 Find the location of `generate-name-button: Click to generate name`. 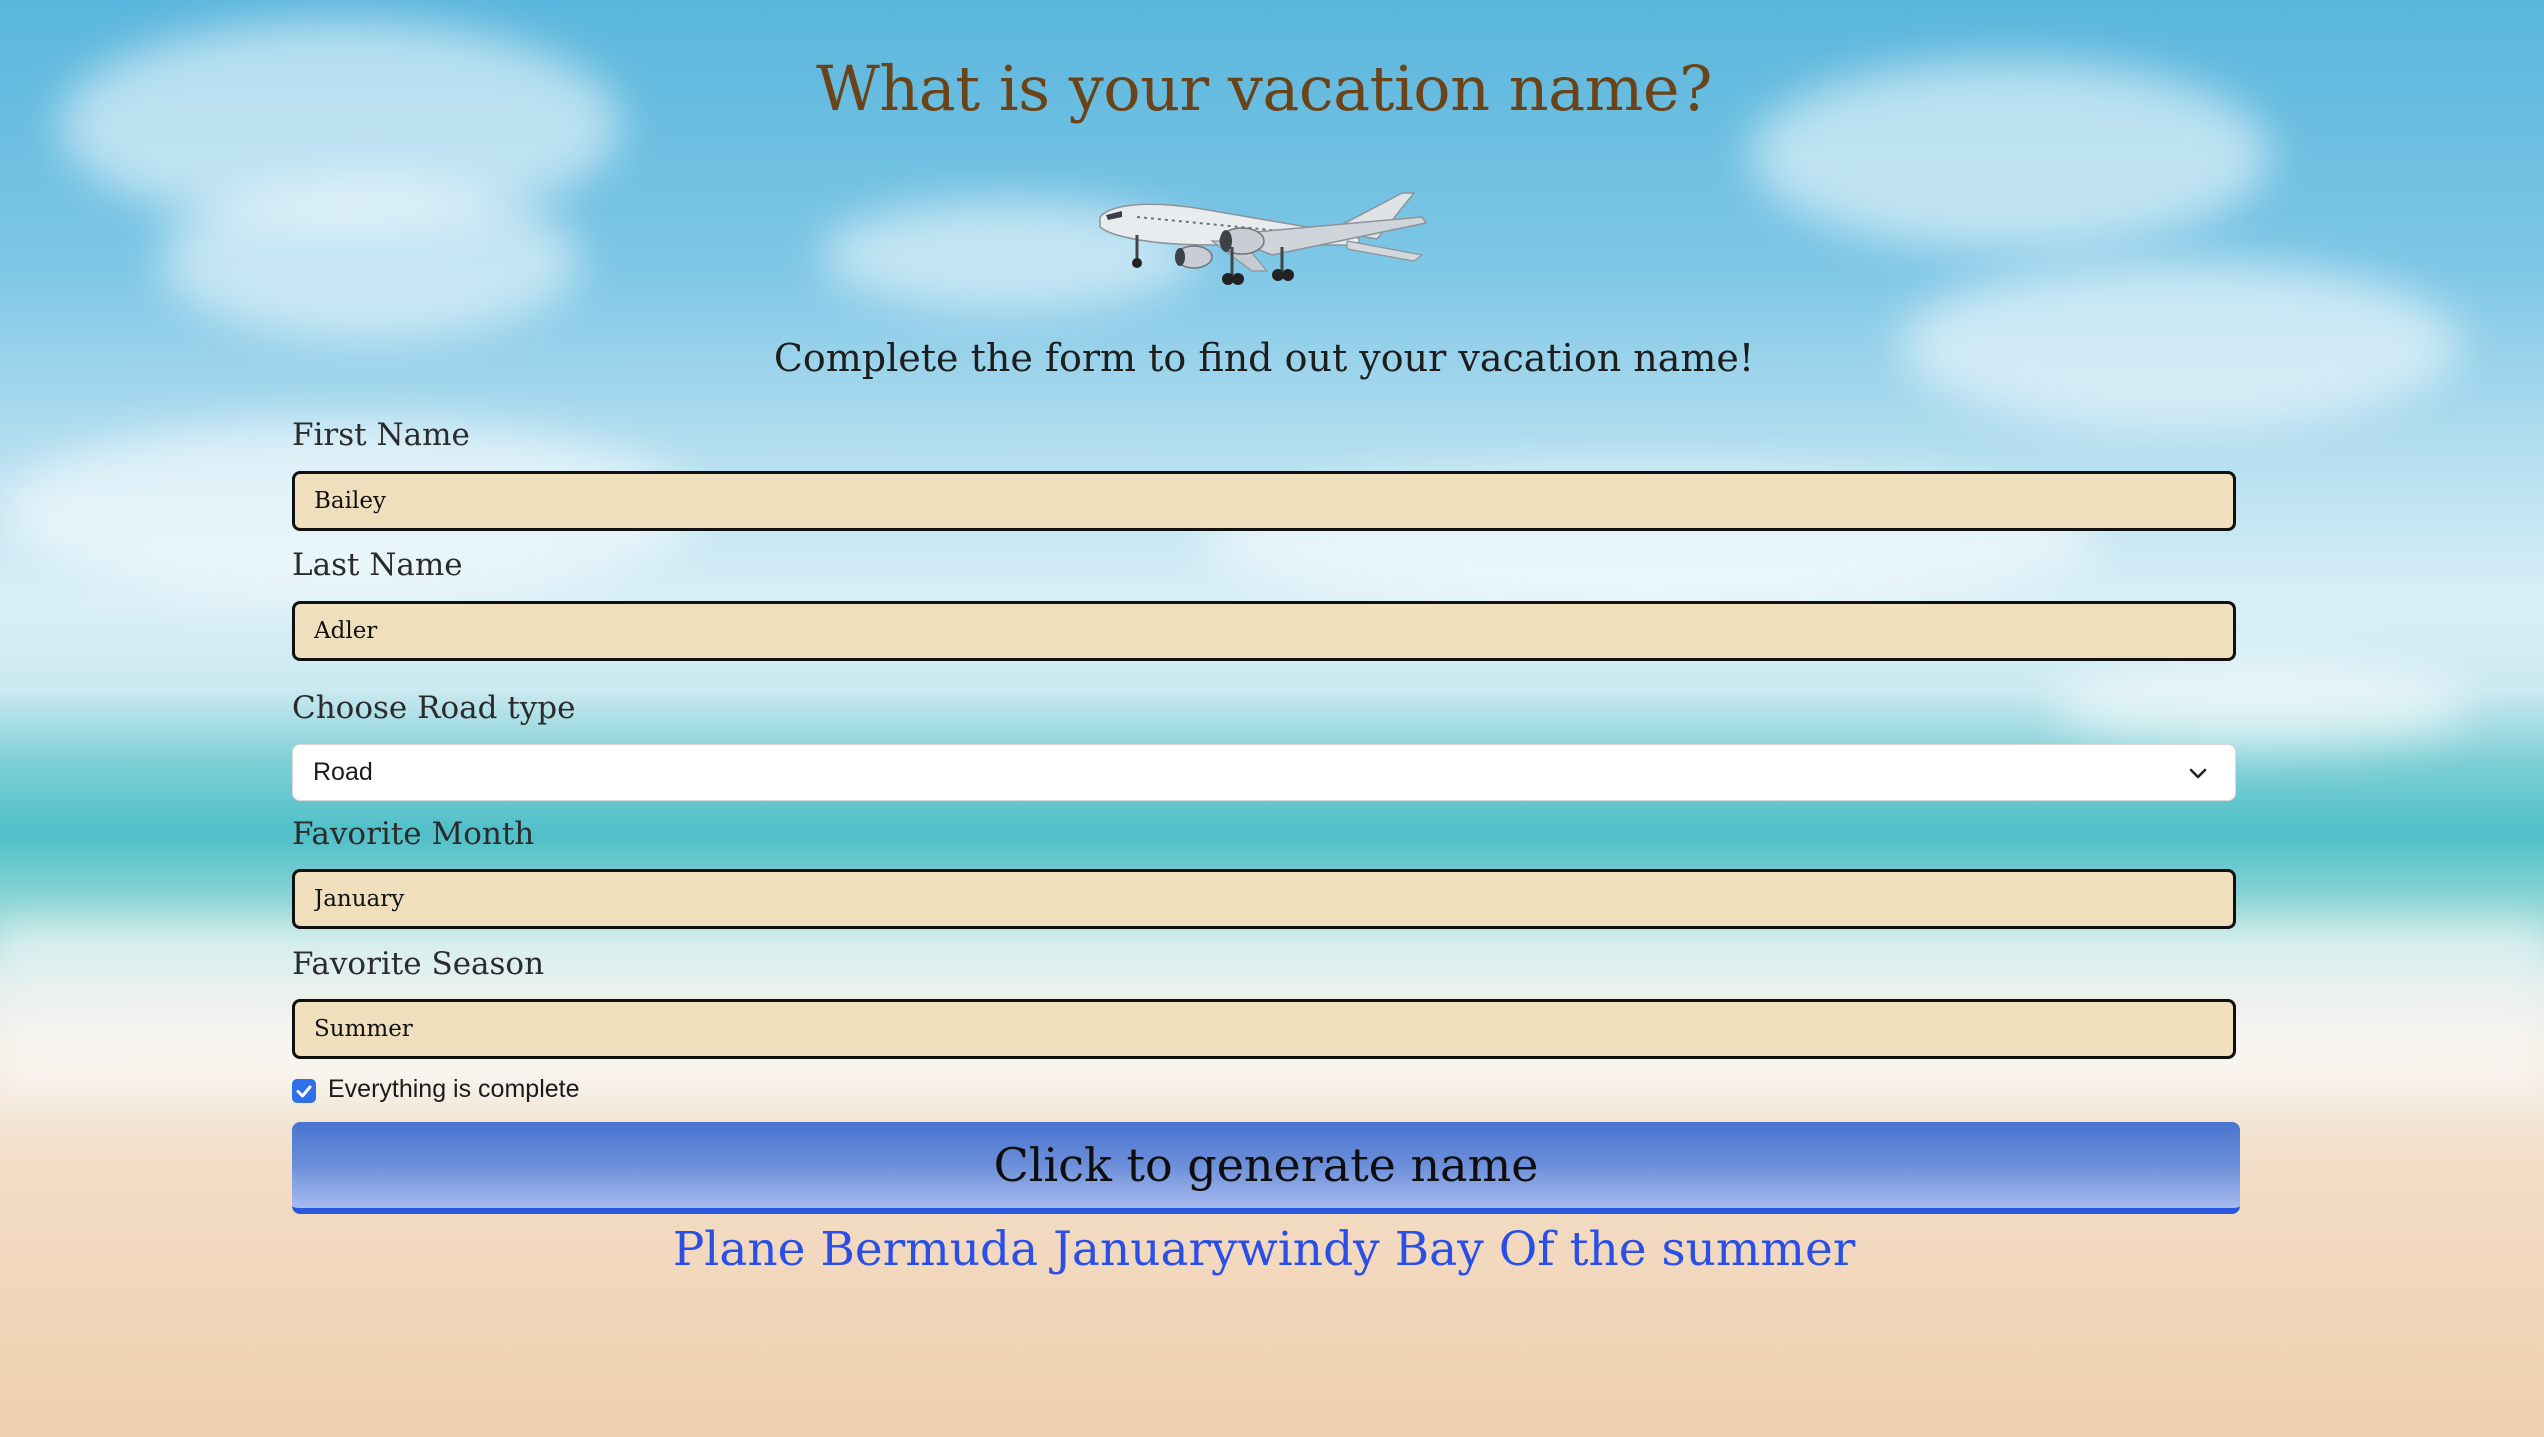

generate-name-button: Click to generate name is located at coordinates (1266, 1168).